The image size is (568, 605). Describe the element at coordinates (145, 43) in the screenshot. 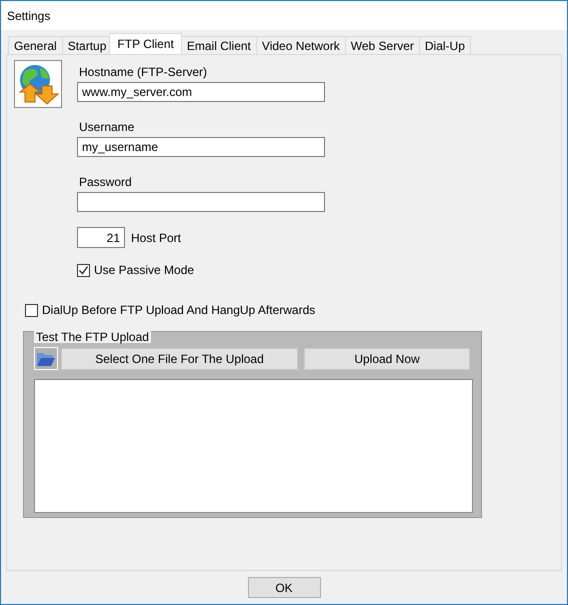

I see `tab: FTP Client` at that location.